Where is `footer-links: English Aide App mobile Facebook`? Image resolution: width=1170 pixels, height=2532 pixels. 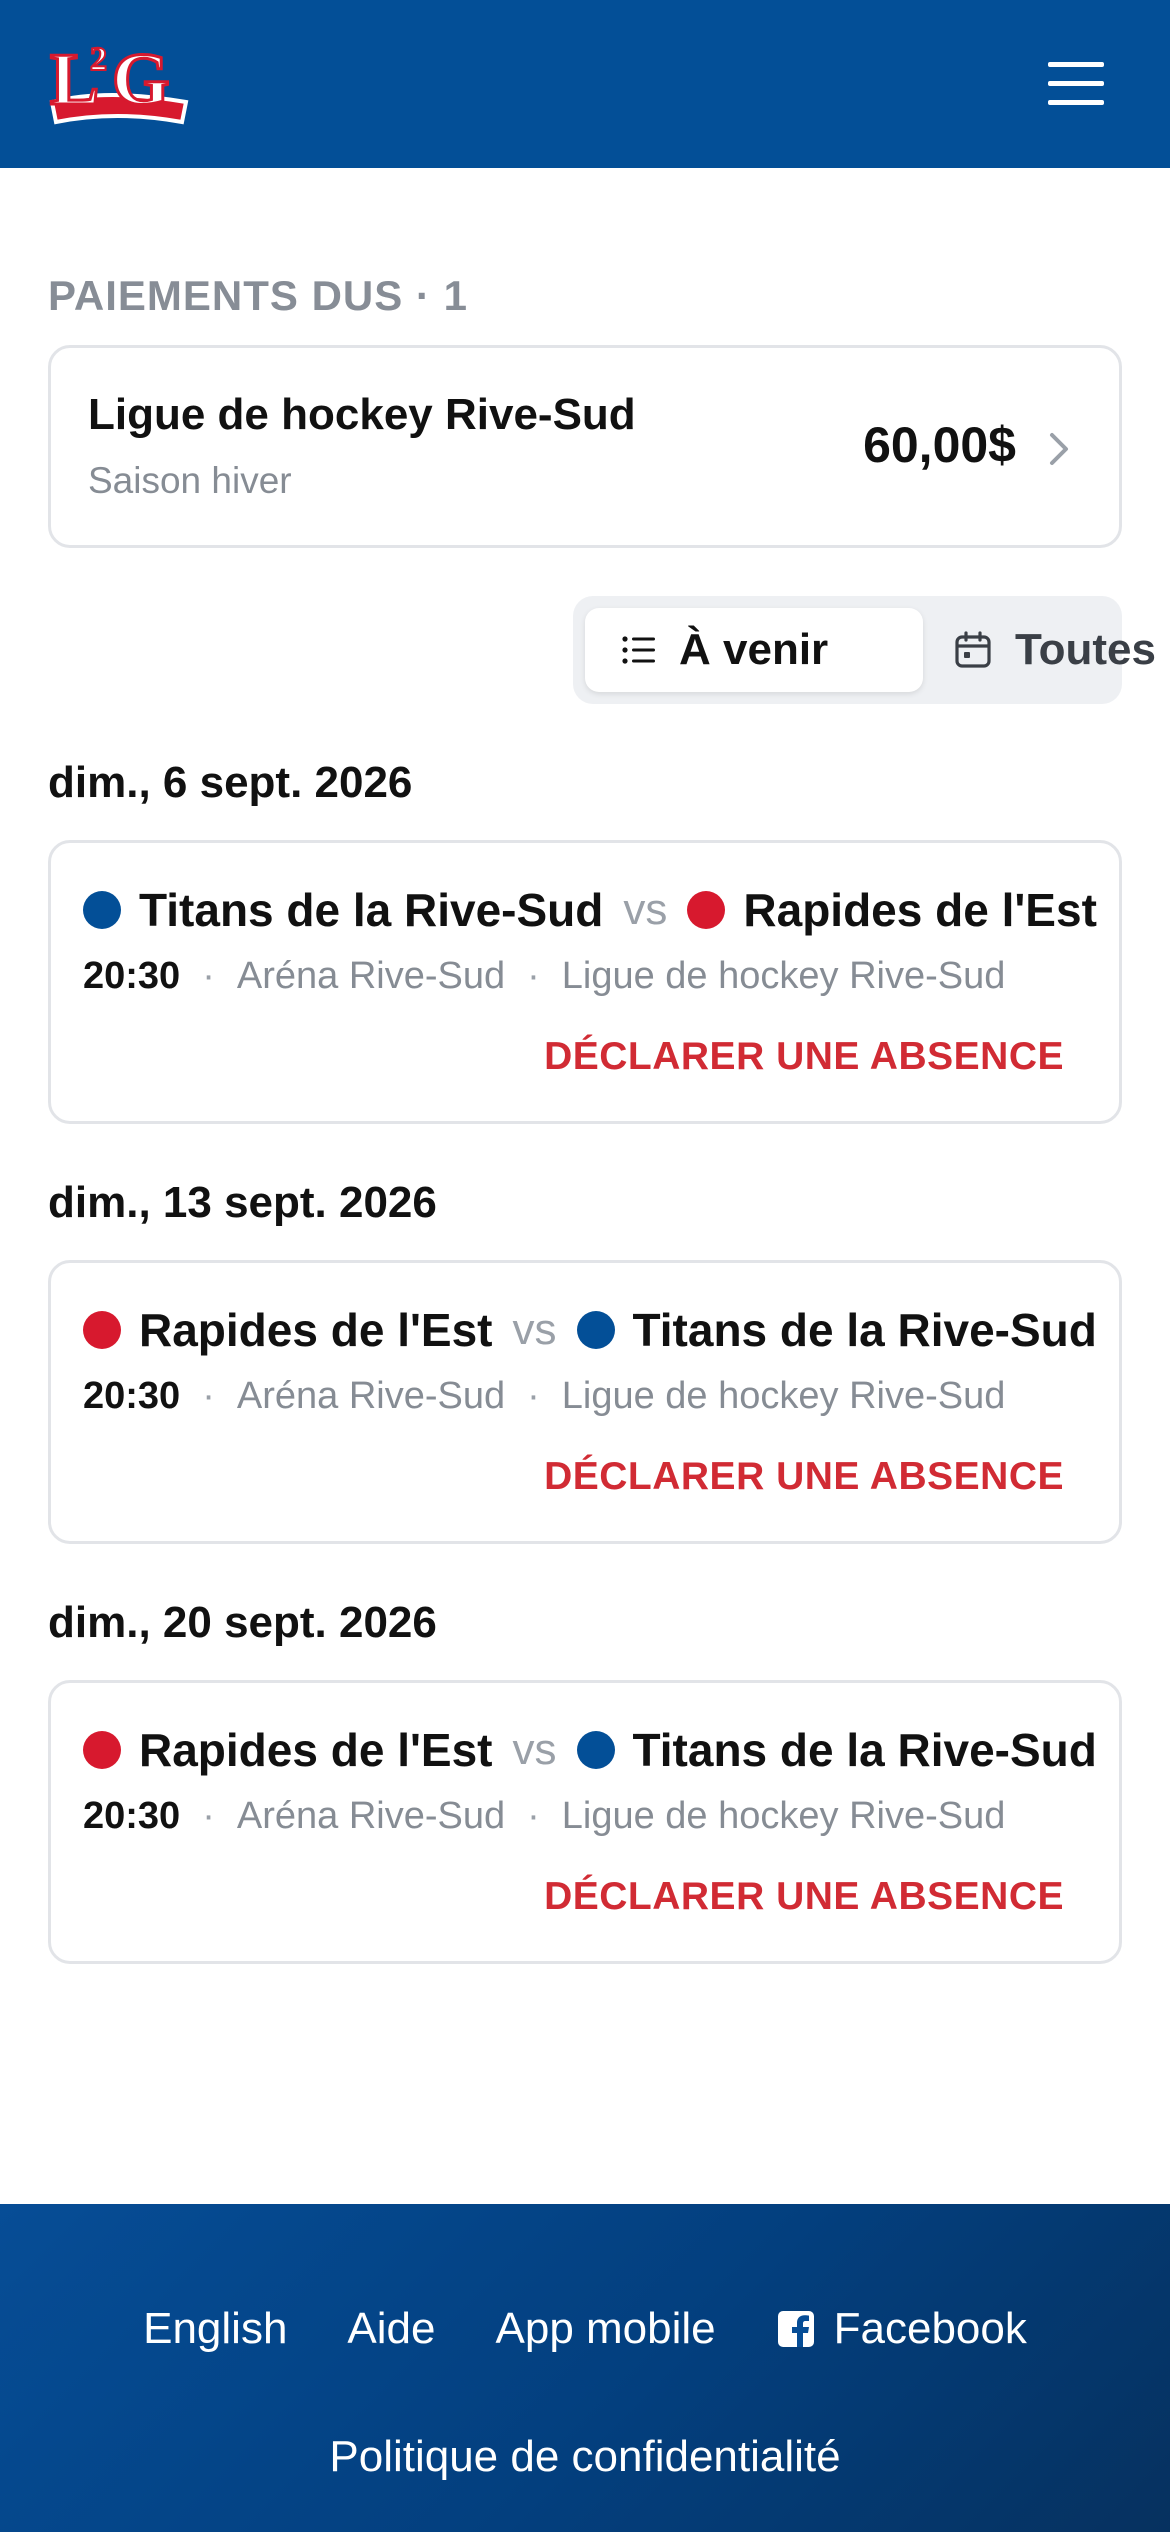 footer-links: English Aide App mobile Facebook is located at coordinates (585, 2329).